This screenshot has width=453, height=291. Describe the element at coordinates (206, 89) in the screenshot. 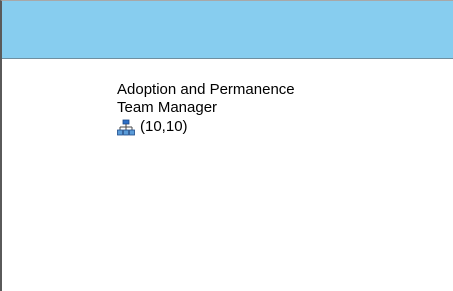

I see `node-title-line1: Adoption and Permanence` at that location.